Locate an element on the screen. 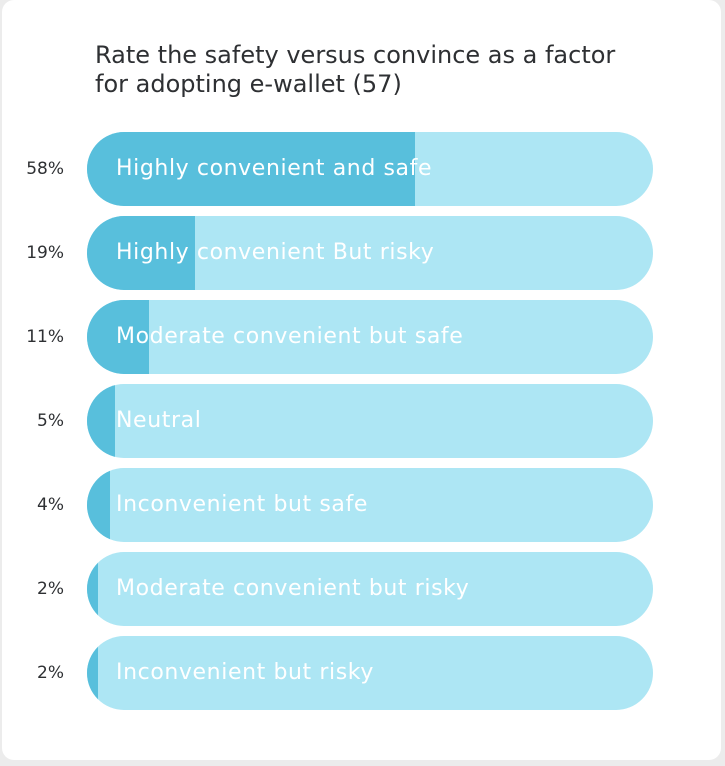 The width and height of the screenshot is (725, 766). bar-row: 2% Inconvenient but risky is located at coordinates (361, 673).